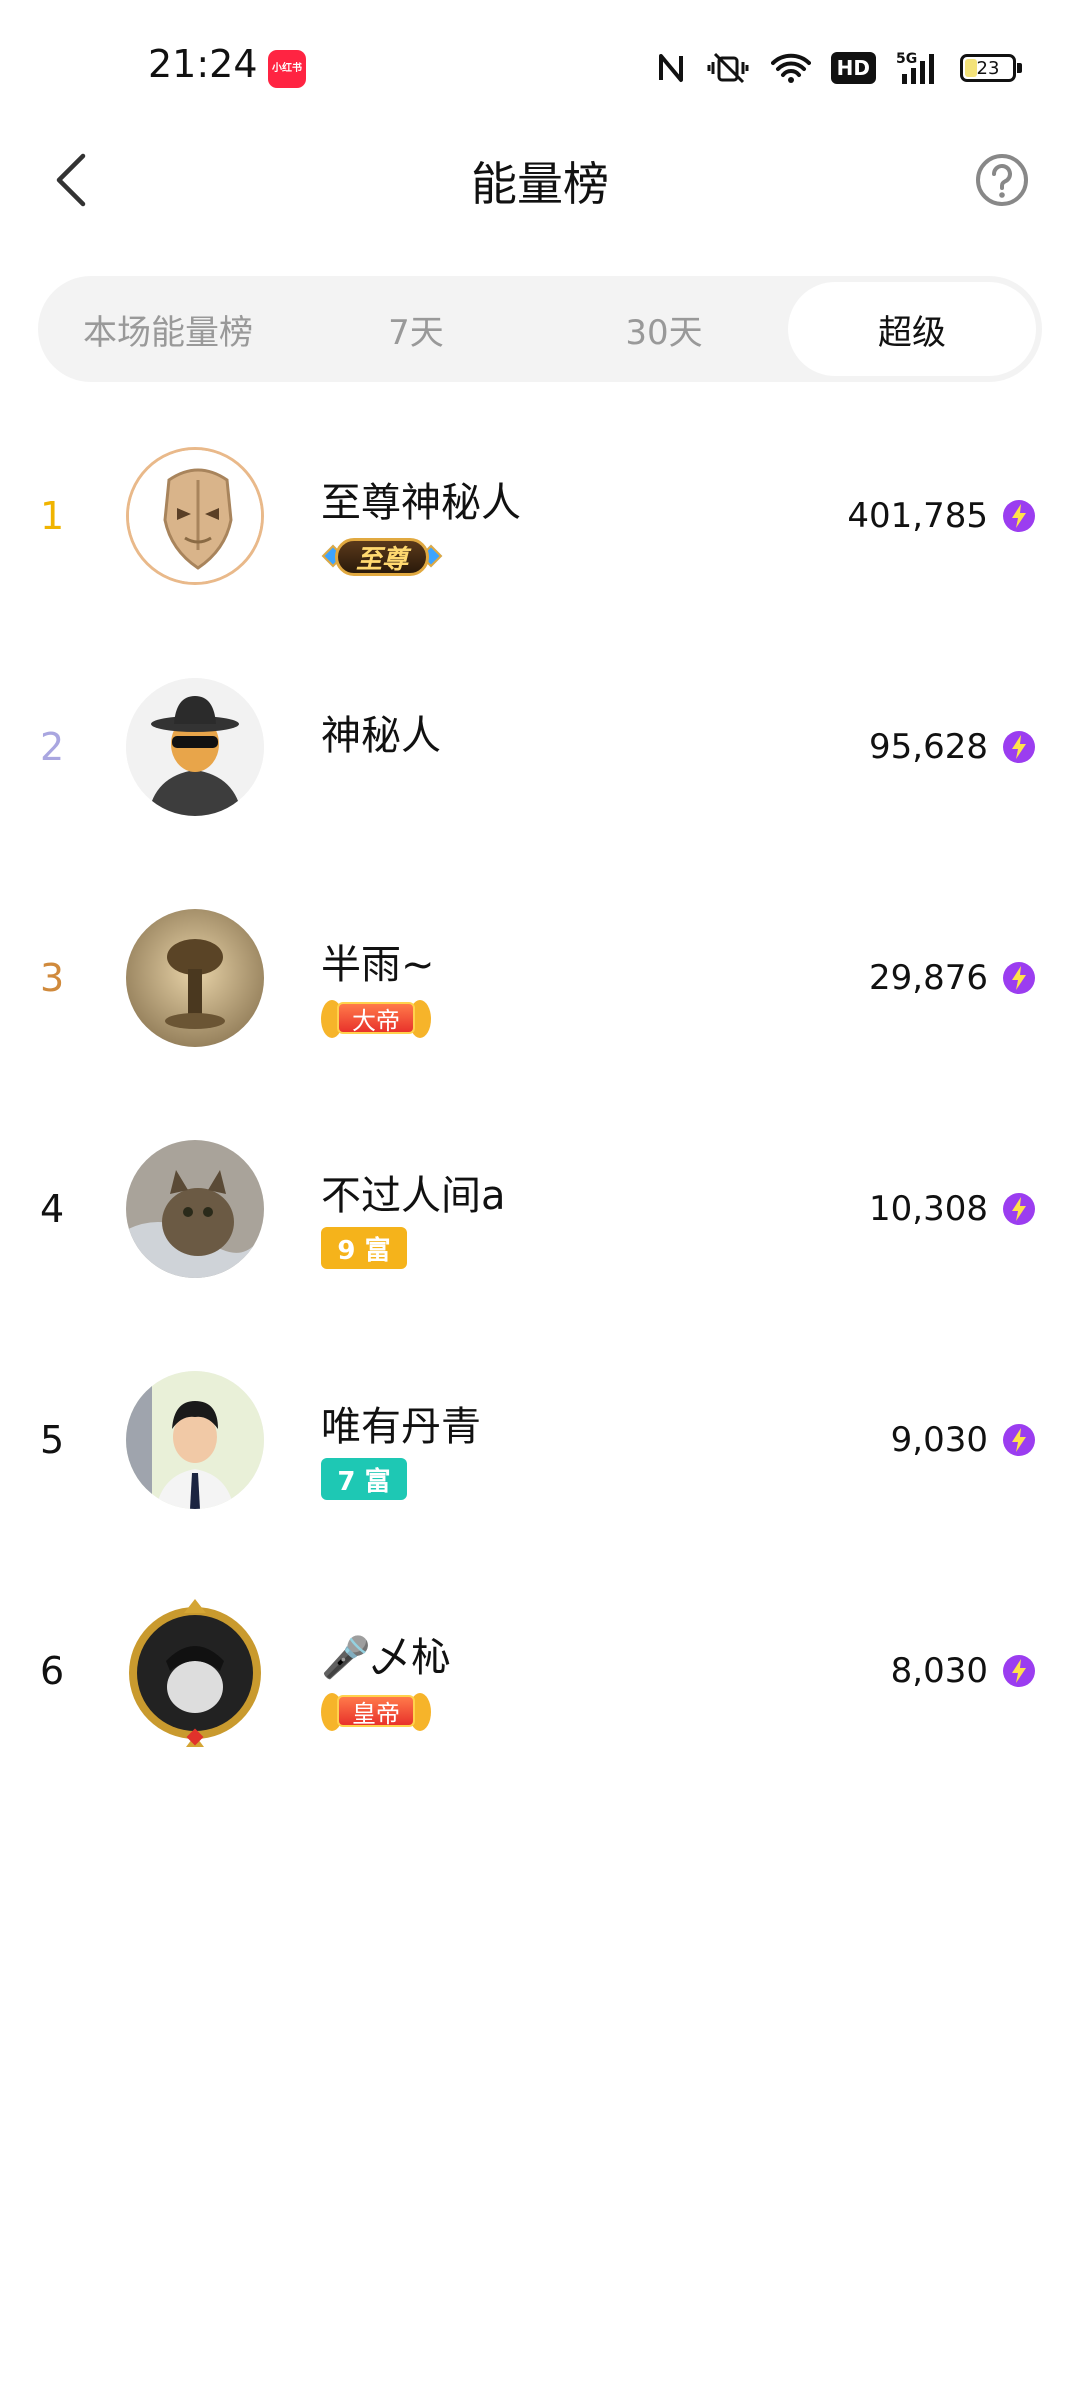 This screenshot has width=1080, height=2400. Describe the element at coordinates (421, 503) in the screenshot. I see `user-name: 至尊神秘人` at that location.